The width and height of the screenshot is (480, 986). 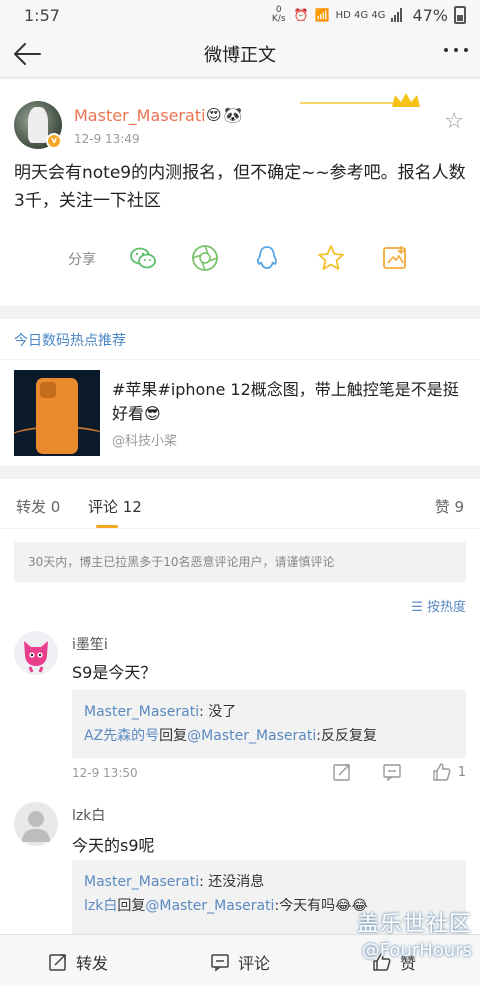 I want to click on reply-author: AZ先森的号, so click(x=121, y=736).